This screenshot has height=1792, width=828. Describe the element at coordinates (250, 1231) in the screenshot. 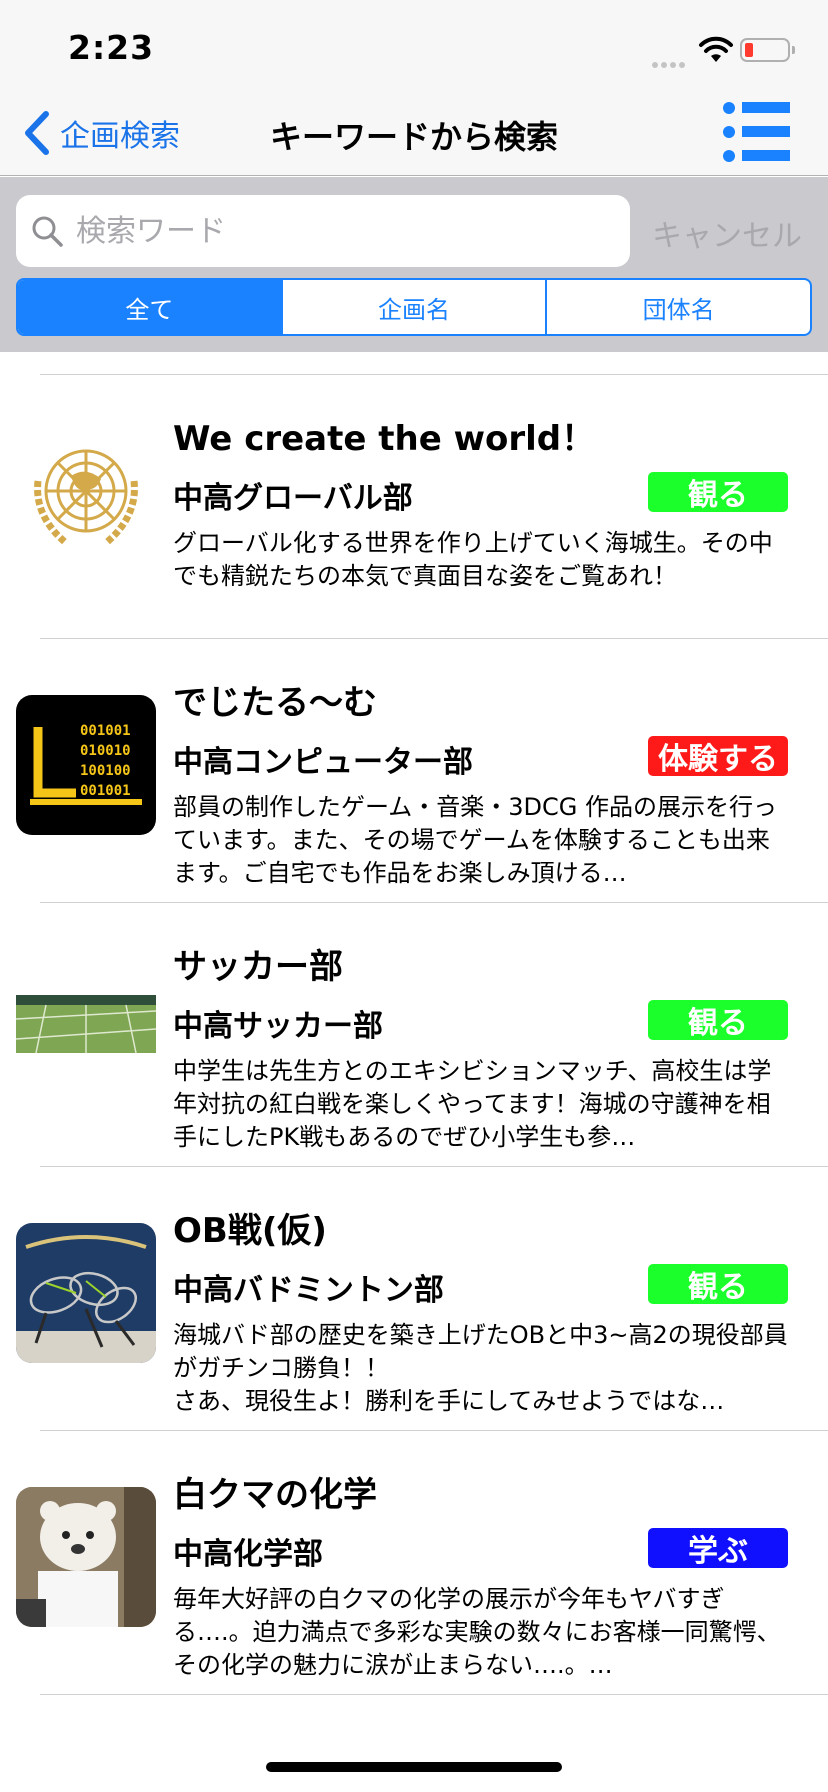

I see `item-title: OB戦(仮)` at that location.